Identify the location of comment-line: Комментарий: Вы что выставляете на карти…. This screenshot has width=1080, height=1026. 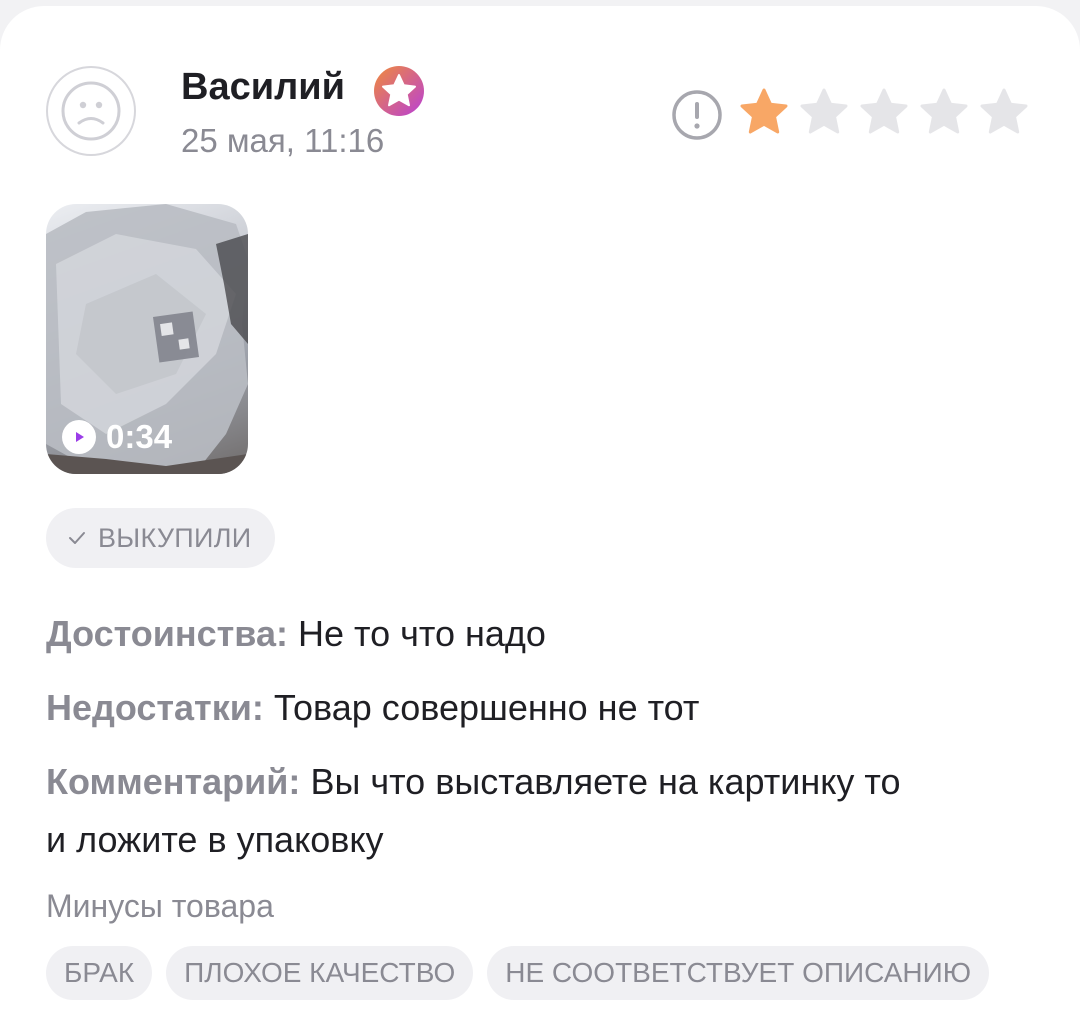
(546, 782).